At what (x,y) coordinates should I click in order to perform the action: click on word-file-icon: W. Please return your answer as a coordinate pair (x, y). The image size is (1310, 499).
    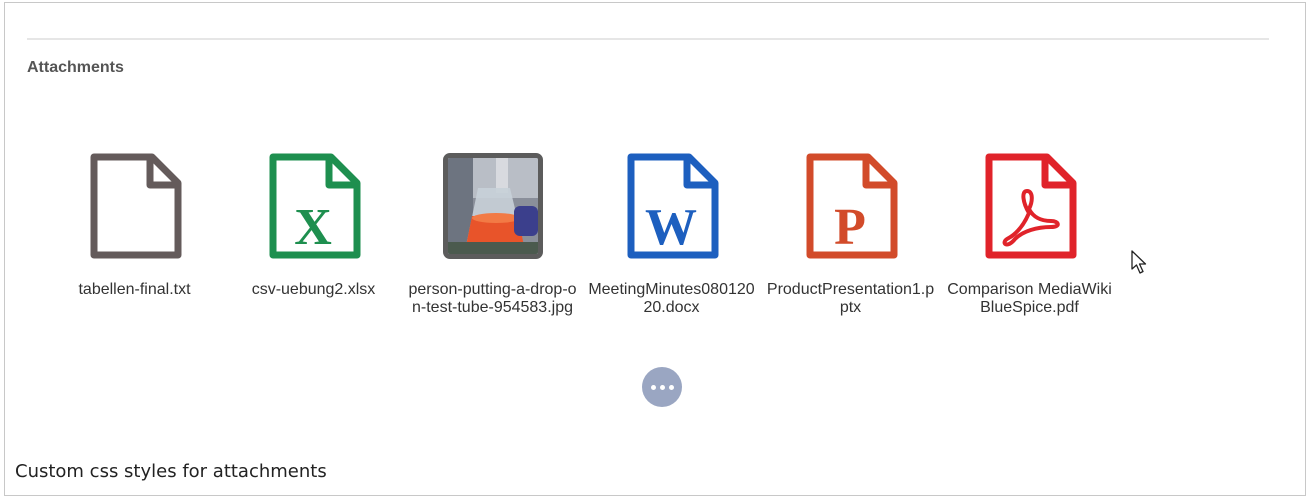
    Looking at the image, I should click on (672, 206).